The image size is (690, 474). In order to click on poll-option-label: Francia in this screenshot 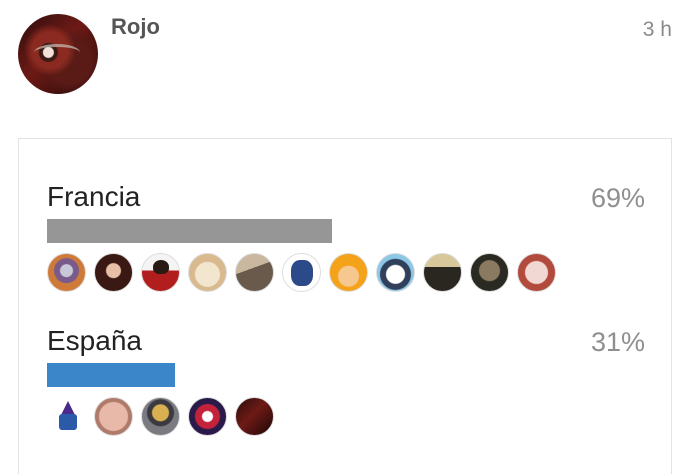, I will do `click(94, 196)`.